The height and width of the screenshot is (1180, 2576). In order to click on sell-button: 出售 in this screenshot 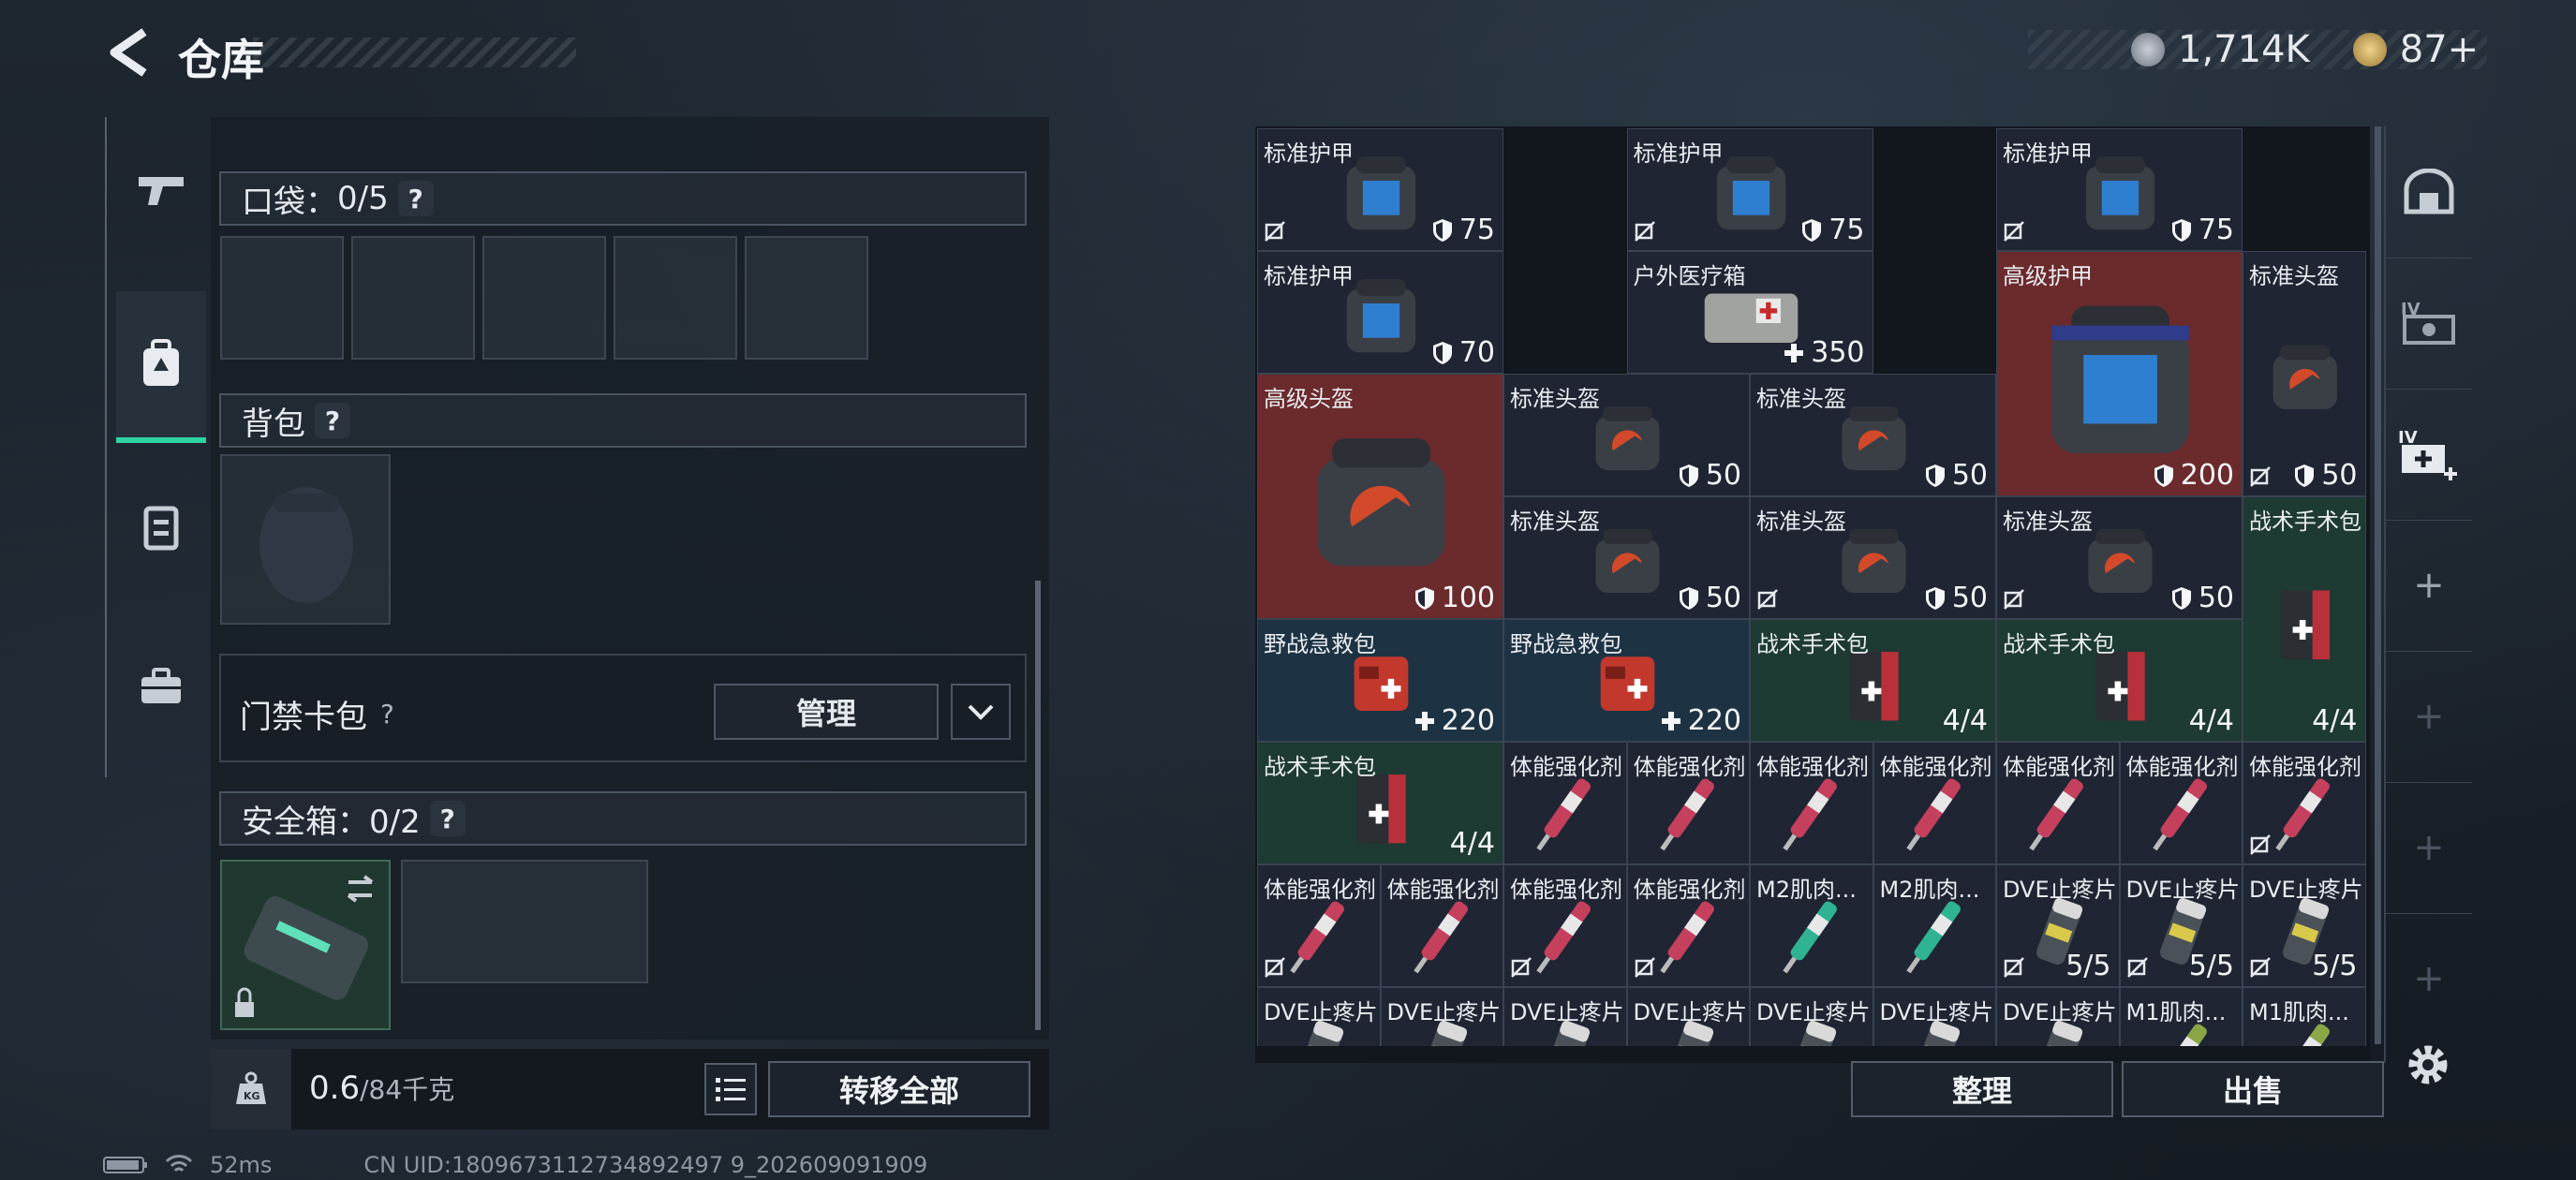, I will do `click(2253, 1089)`.